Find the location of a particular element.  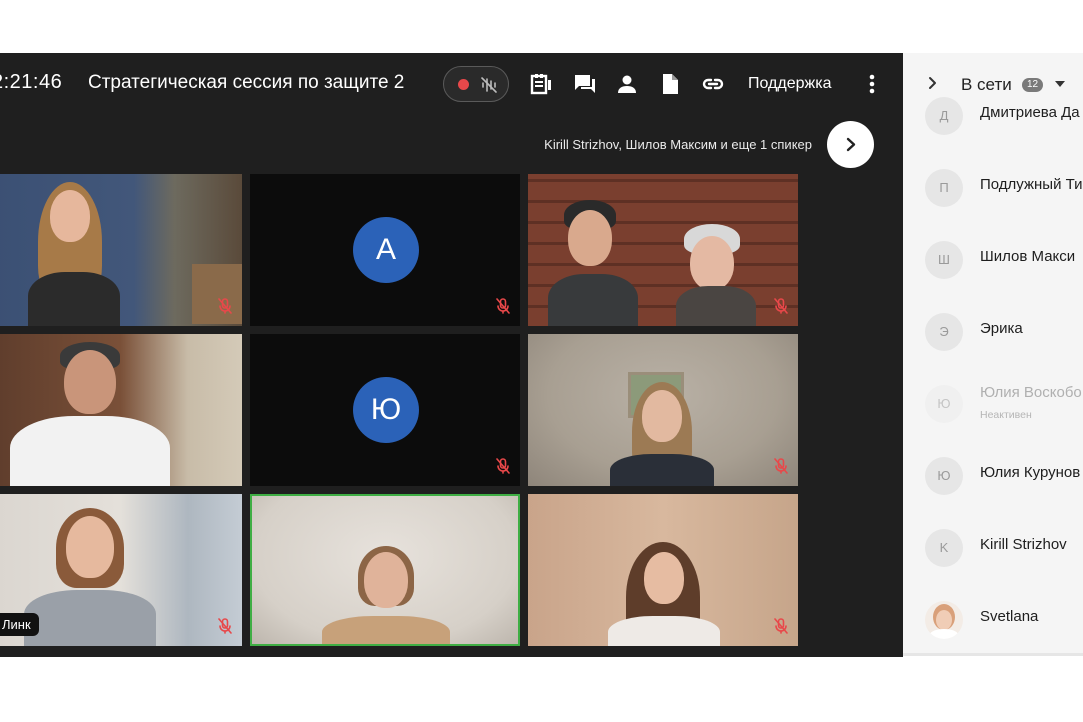

participant-item-inactive: Ю Юлия Воскобо Неактивен is located at coordinates (993, 403).